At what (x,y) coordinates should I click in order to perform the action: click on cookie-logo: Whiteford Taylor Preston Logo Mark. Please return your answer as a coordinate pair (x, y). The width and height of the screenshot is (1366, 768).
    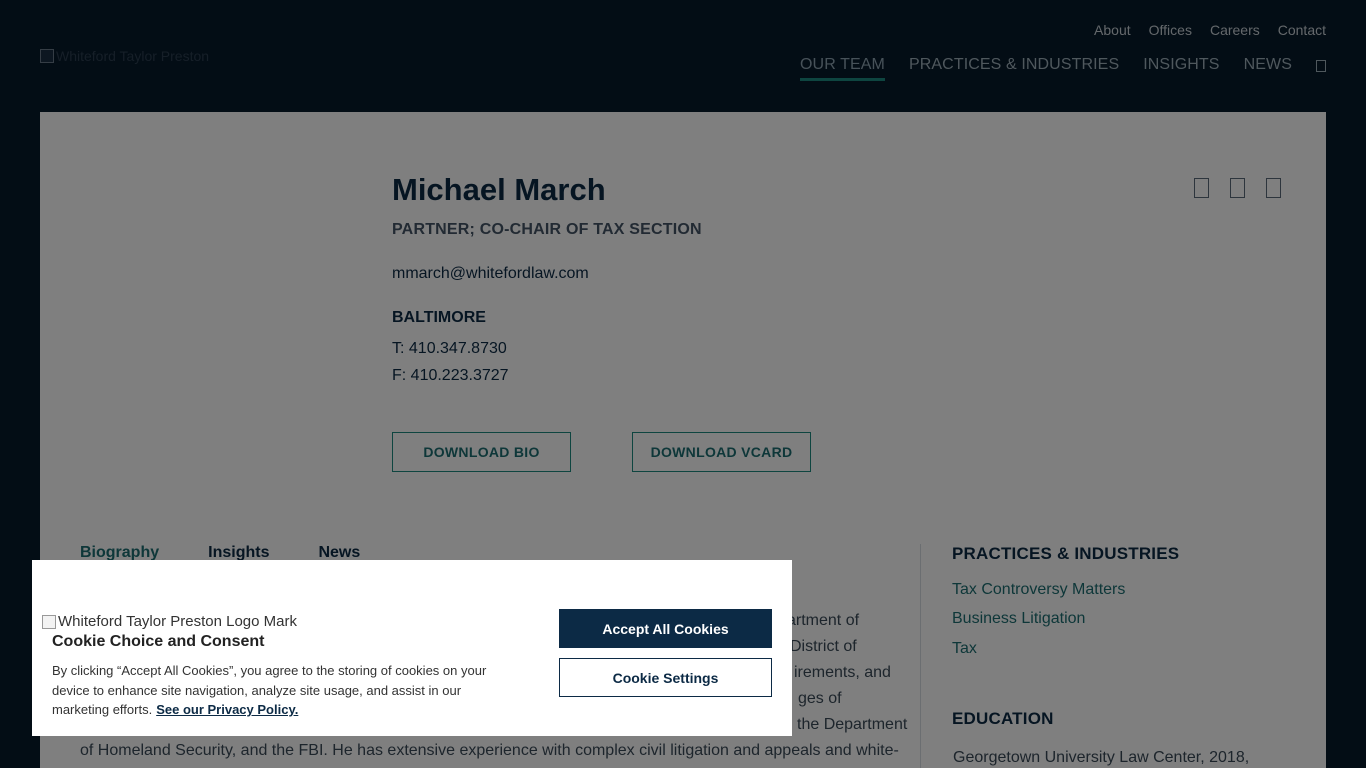
    Looking at the image, I should click on (169, 621).